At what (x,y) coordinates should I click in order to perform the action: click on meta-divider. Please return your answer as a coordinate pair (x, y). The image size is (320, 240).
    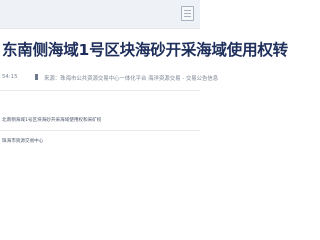
    Looking at the image, I should click on (100, 90).